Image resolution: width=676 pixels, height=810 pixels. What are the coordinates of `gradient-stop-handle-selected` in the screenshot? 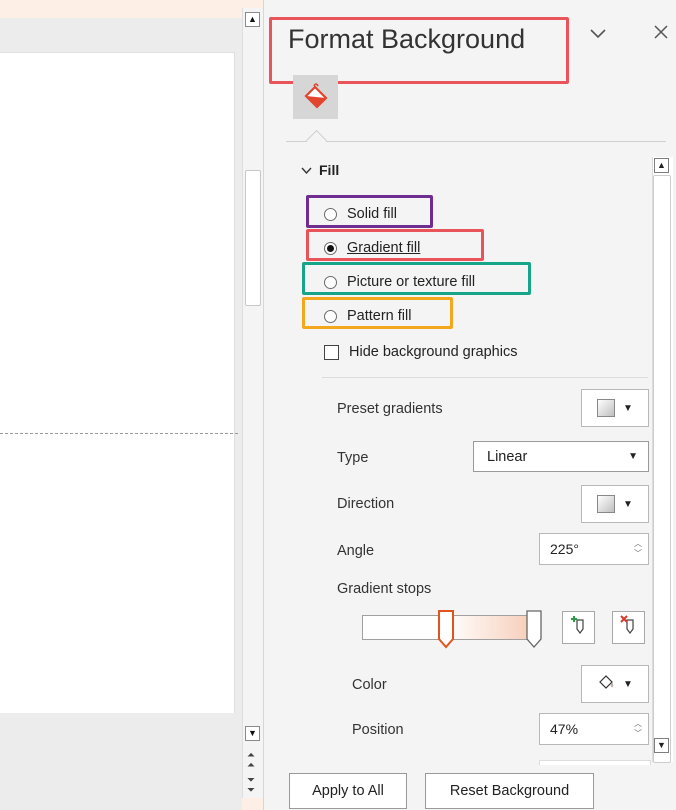 It's located at (445, 629).